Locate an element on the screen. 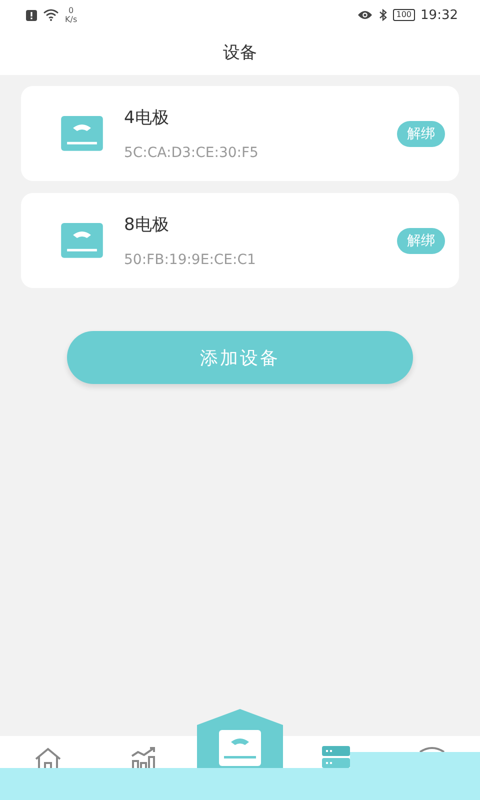  device-card: 8电极 50:FB:19:9E:CE:C1 解绑 is located at coordinates (240, 240).